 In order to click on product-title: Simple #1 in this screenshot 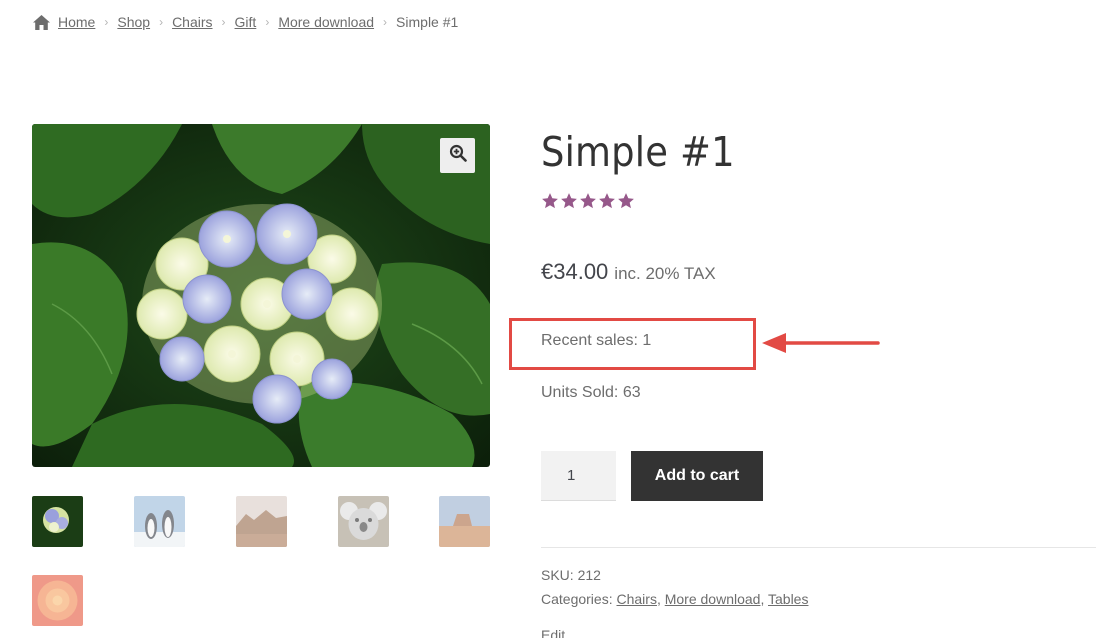, I will do `click(638, 152)`.